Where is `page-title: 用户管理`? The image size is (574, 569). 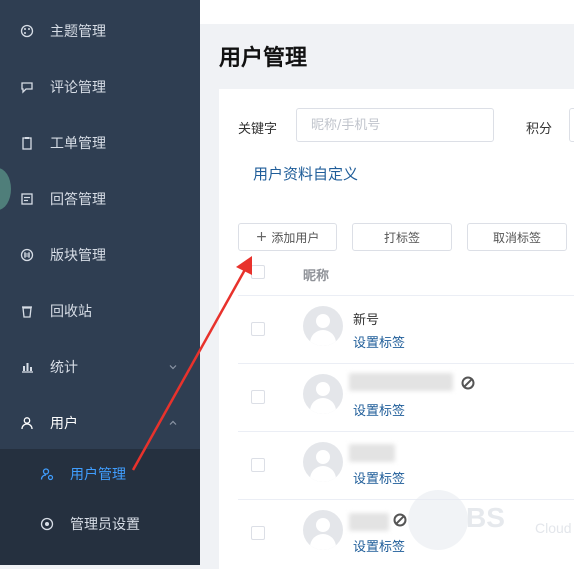 page-title: 用户管理 is located at coordinates (263, 57).